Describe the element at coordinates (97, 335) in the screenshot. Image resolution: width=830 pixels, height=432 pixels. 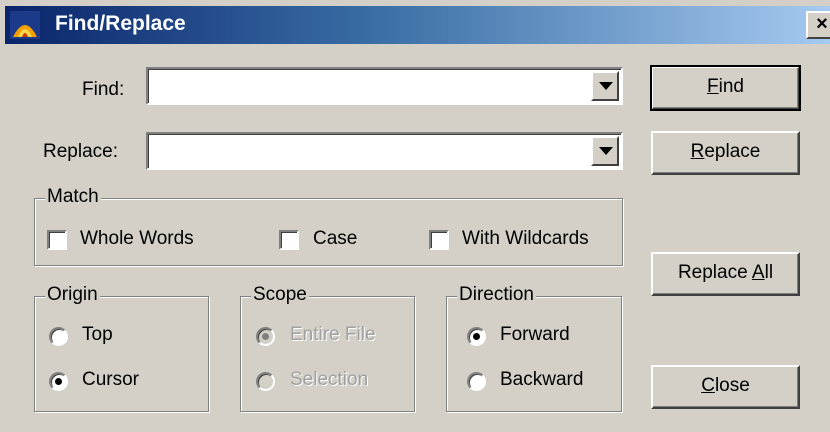
I see `origin-top-label: Top` at that location.